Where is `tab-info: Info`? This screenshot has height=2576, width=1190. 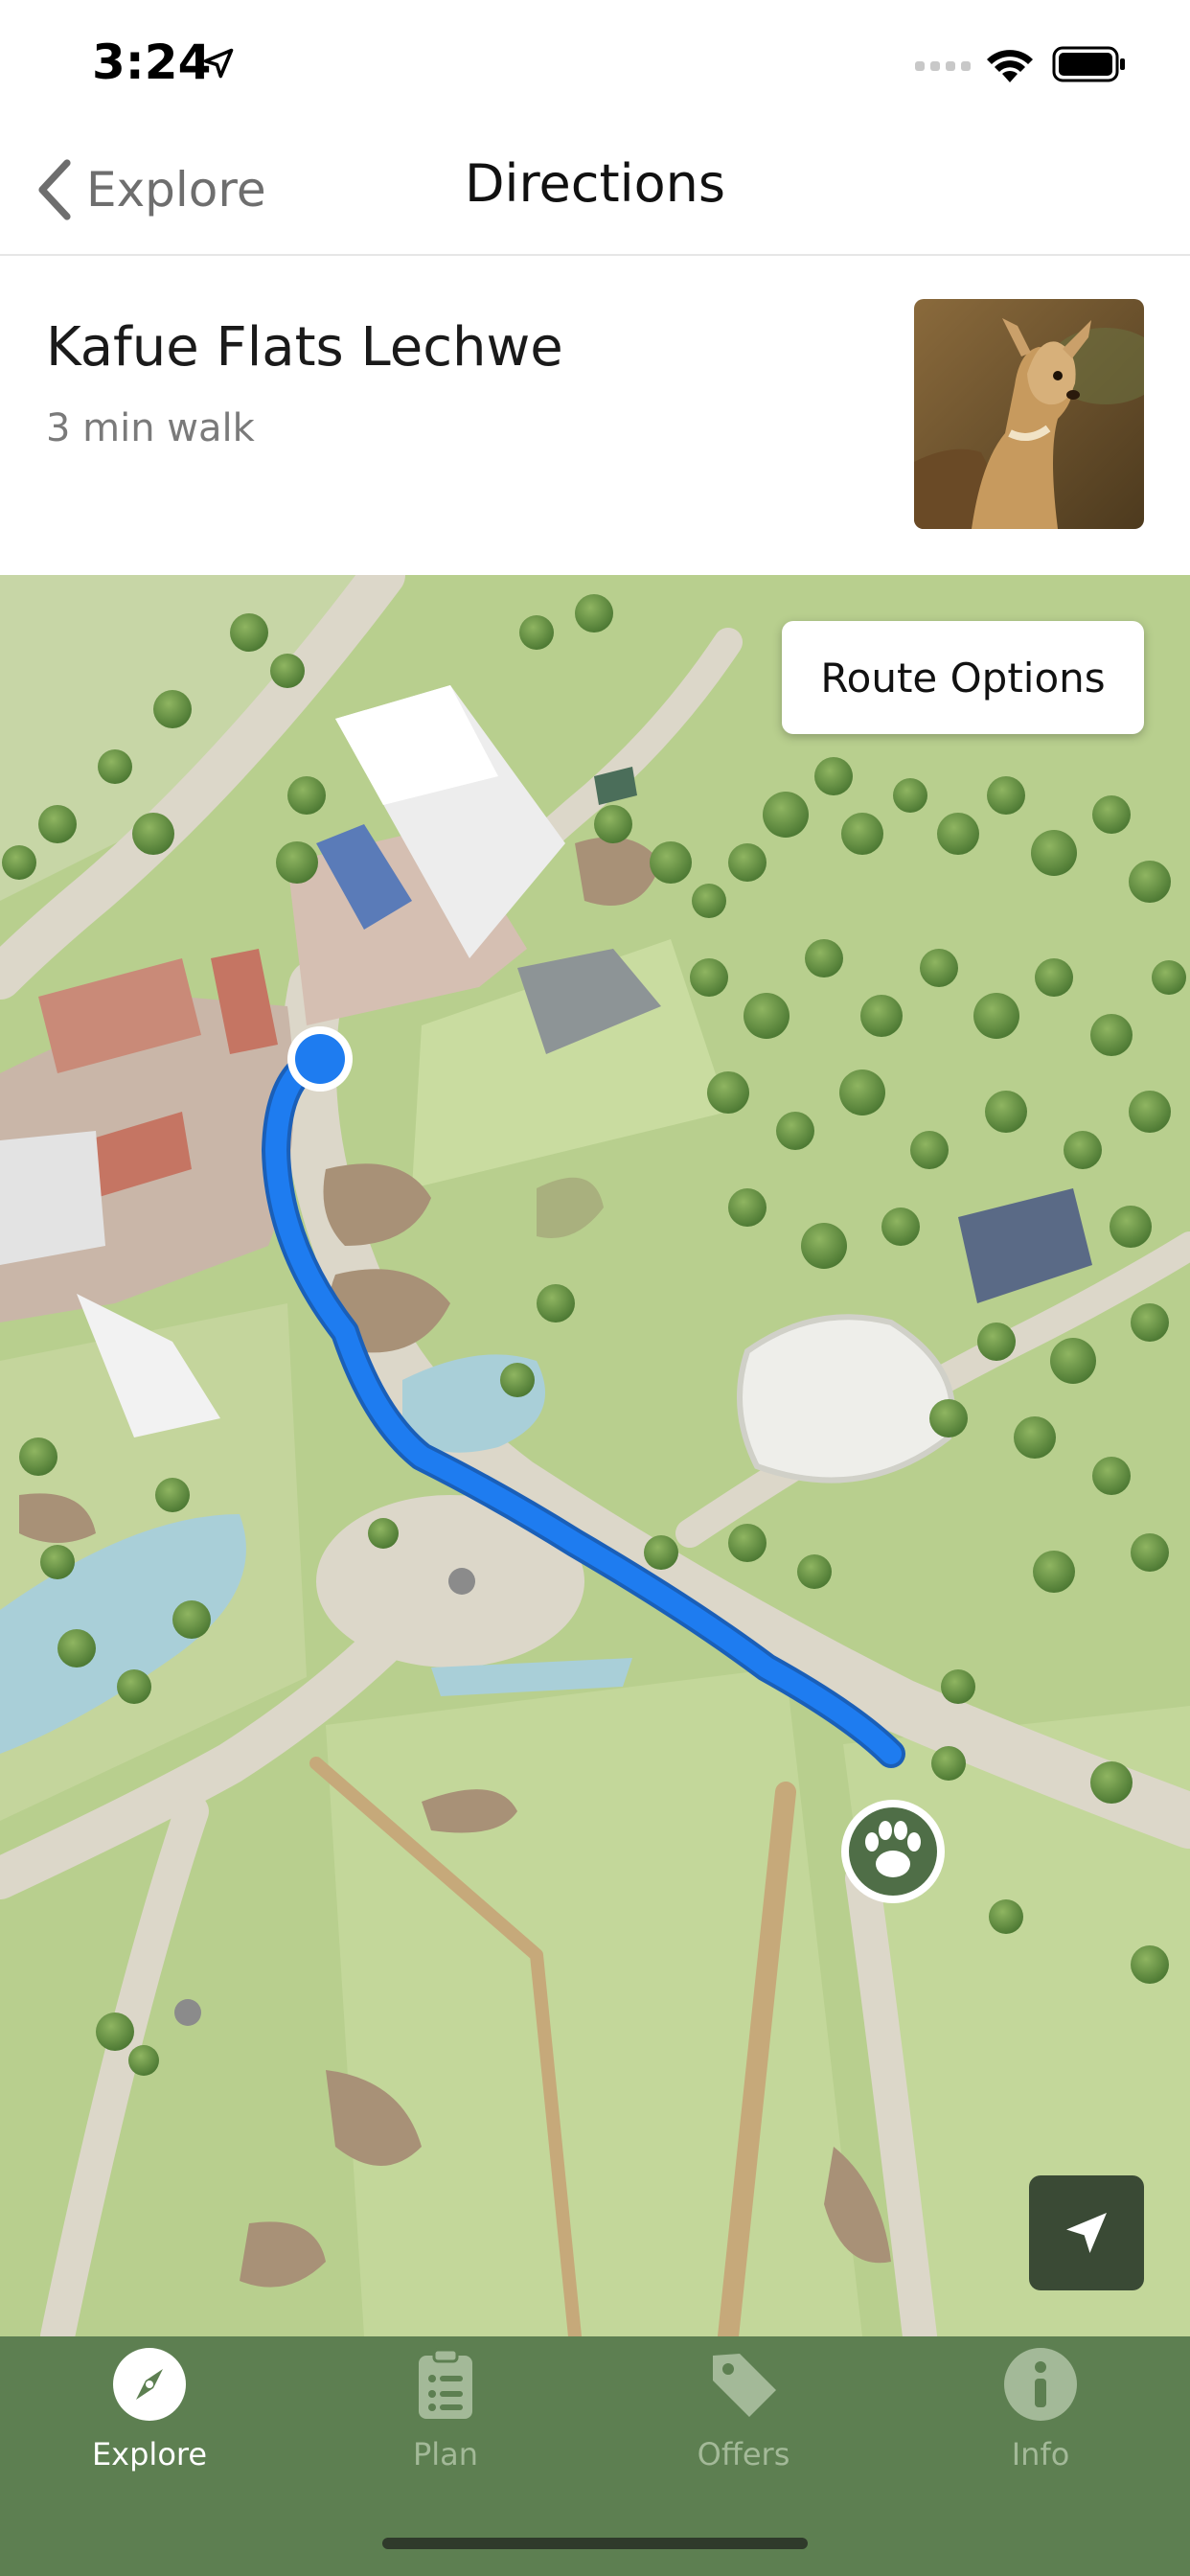 tab-info: Info is located at coordinates (1040, 2418).